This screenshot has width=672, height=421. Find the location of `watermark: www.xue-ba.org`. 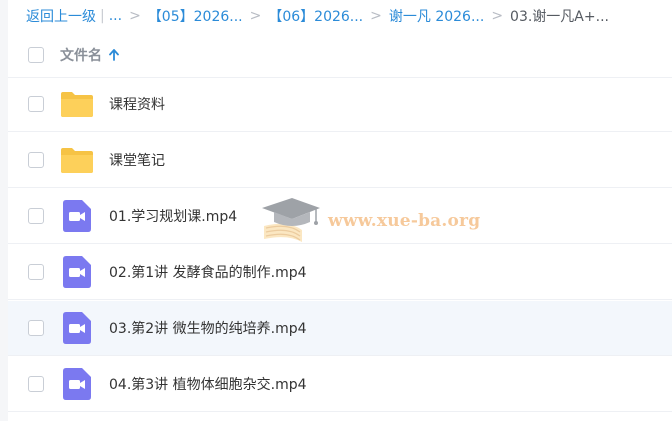

watermark: www.xue-ba.org is located at coordinates (373, 221).